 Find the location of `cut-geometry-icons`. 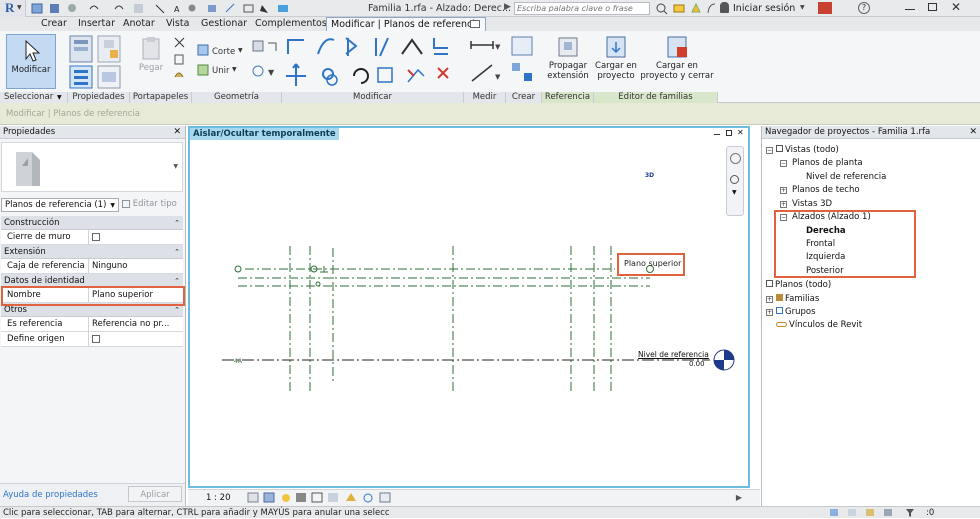

cut-geometry-icons is located at coordinates (203, 63).